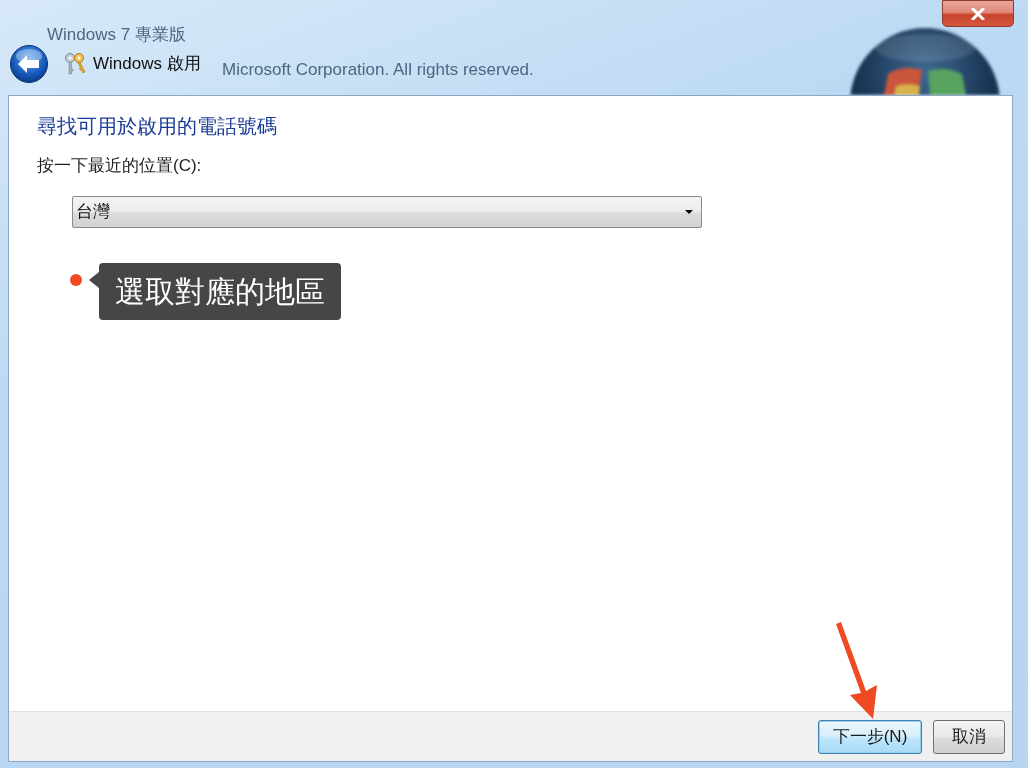  What do you see at coordinates (378, 70) in the screenshot?
I see `background-text: Microsoft Corporation. All rights reserved.` at bounding box center [378, 70].